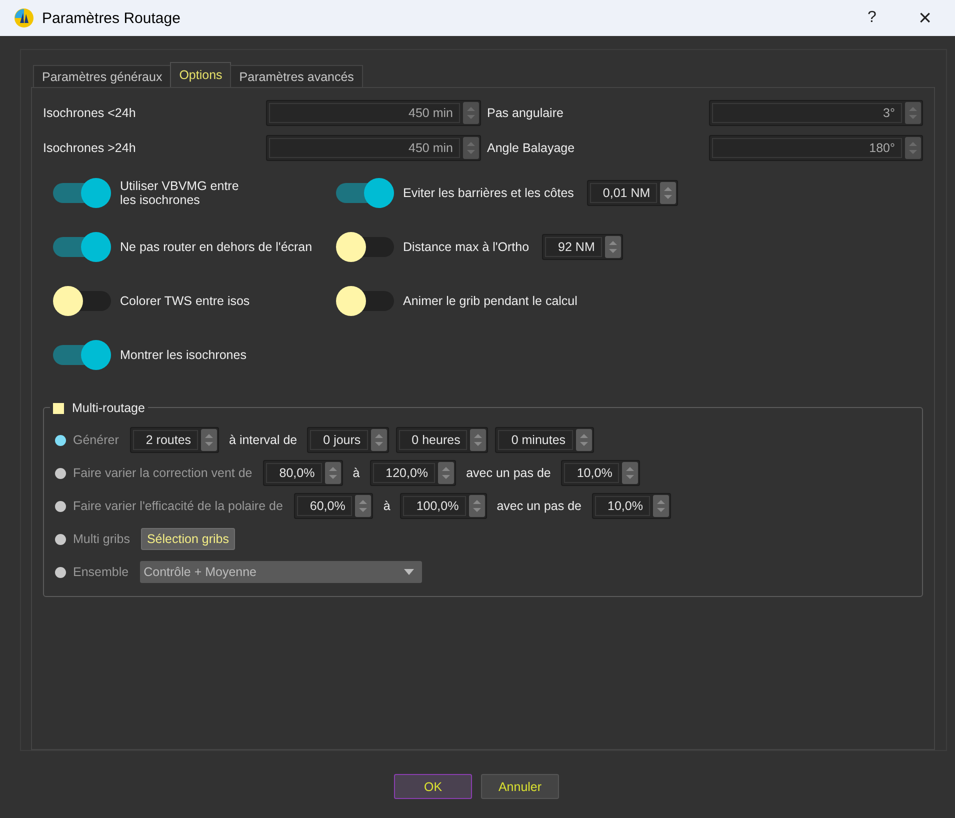 Image resolution: width=955 pixels, height=818 pixels. I want to click on field-label: à interval de, so click(263, 440).